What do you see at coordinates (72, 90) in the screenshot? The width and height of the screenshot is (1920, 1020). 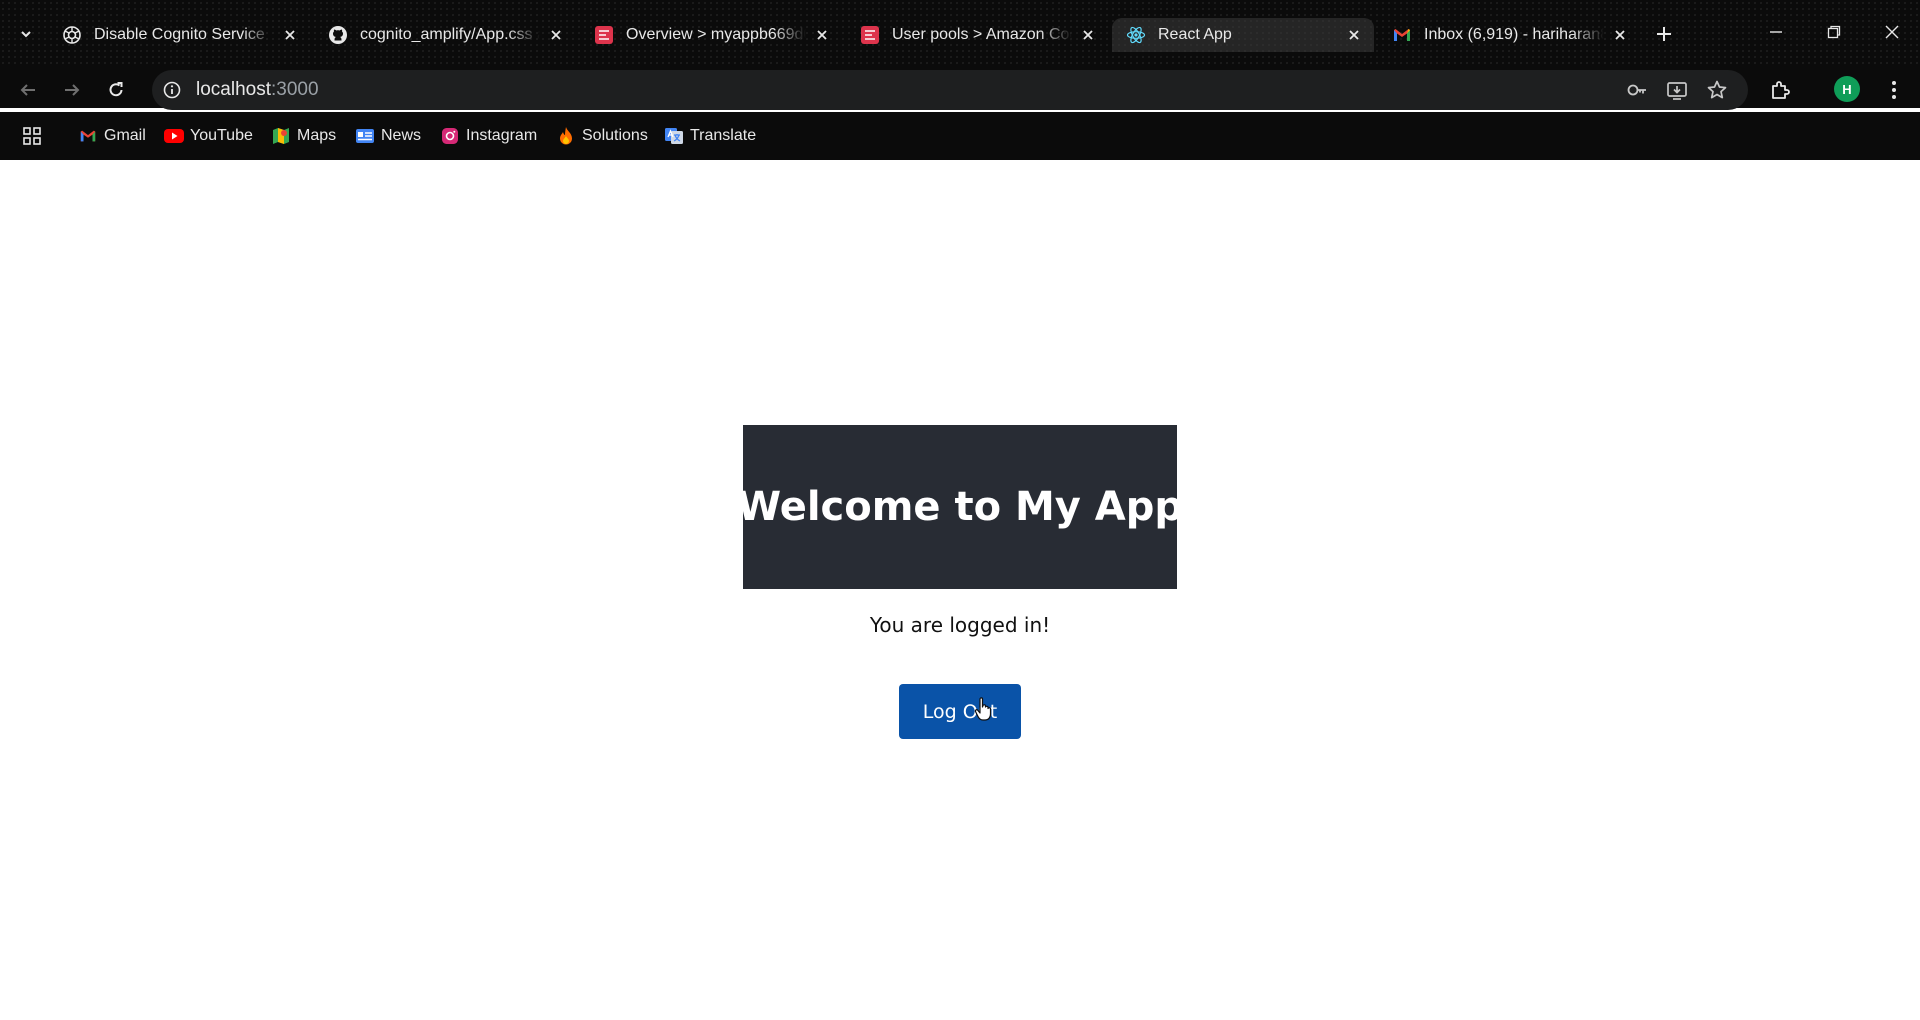 I see `forward-arrow-icon` at bounding box center [72, 90].